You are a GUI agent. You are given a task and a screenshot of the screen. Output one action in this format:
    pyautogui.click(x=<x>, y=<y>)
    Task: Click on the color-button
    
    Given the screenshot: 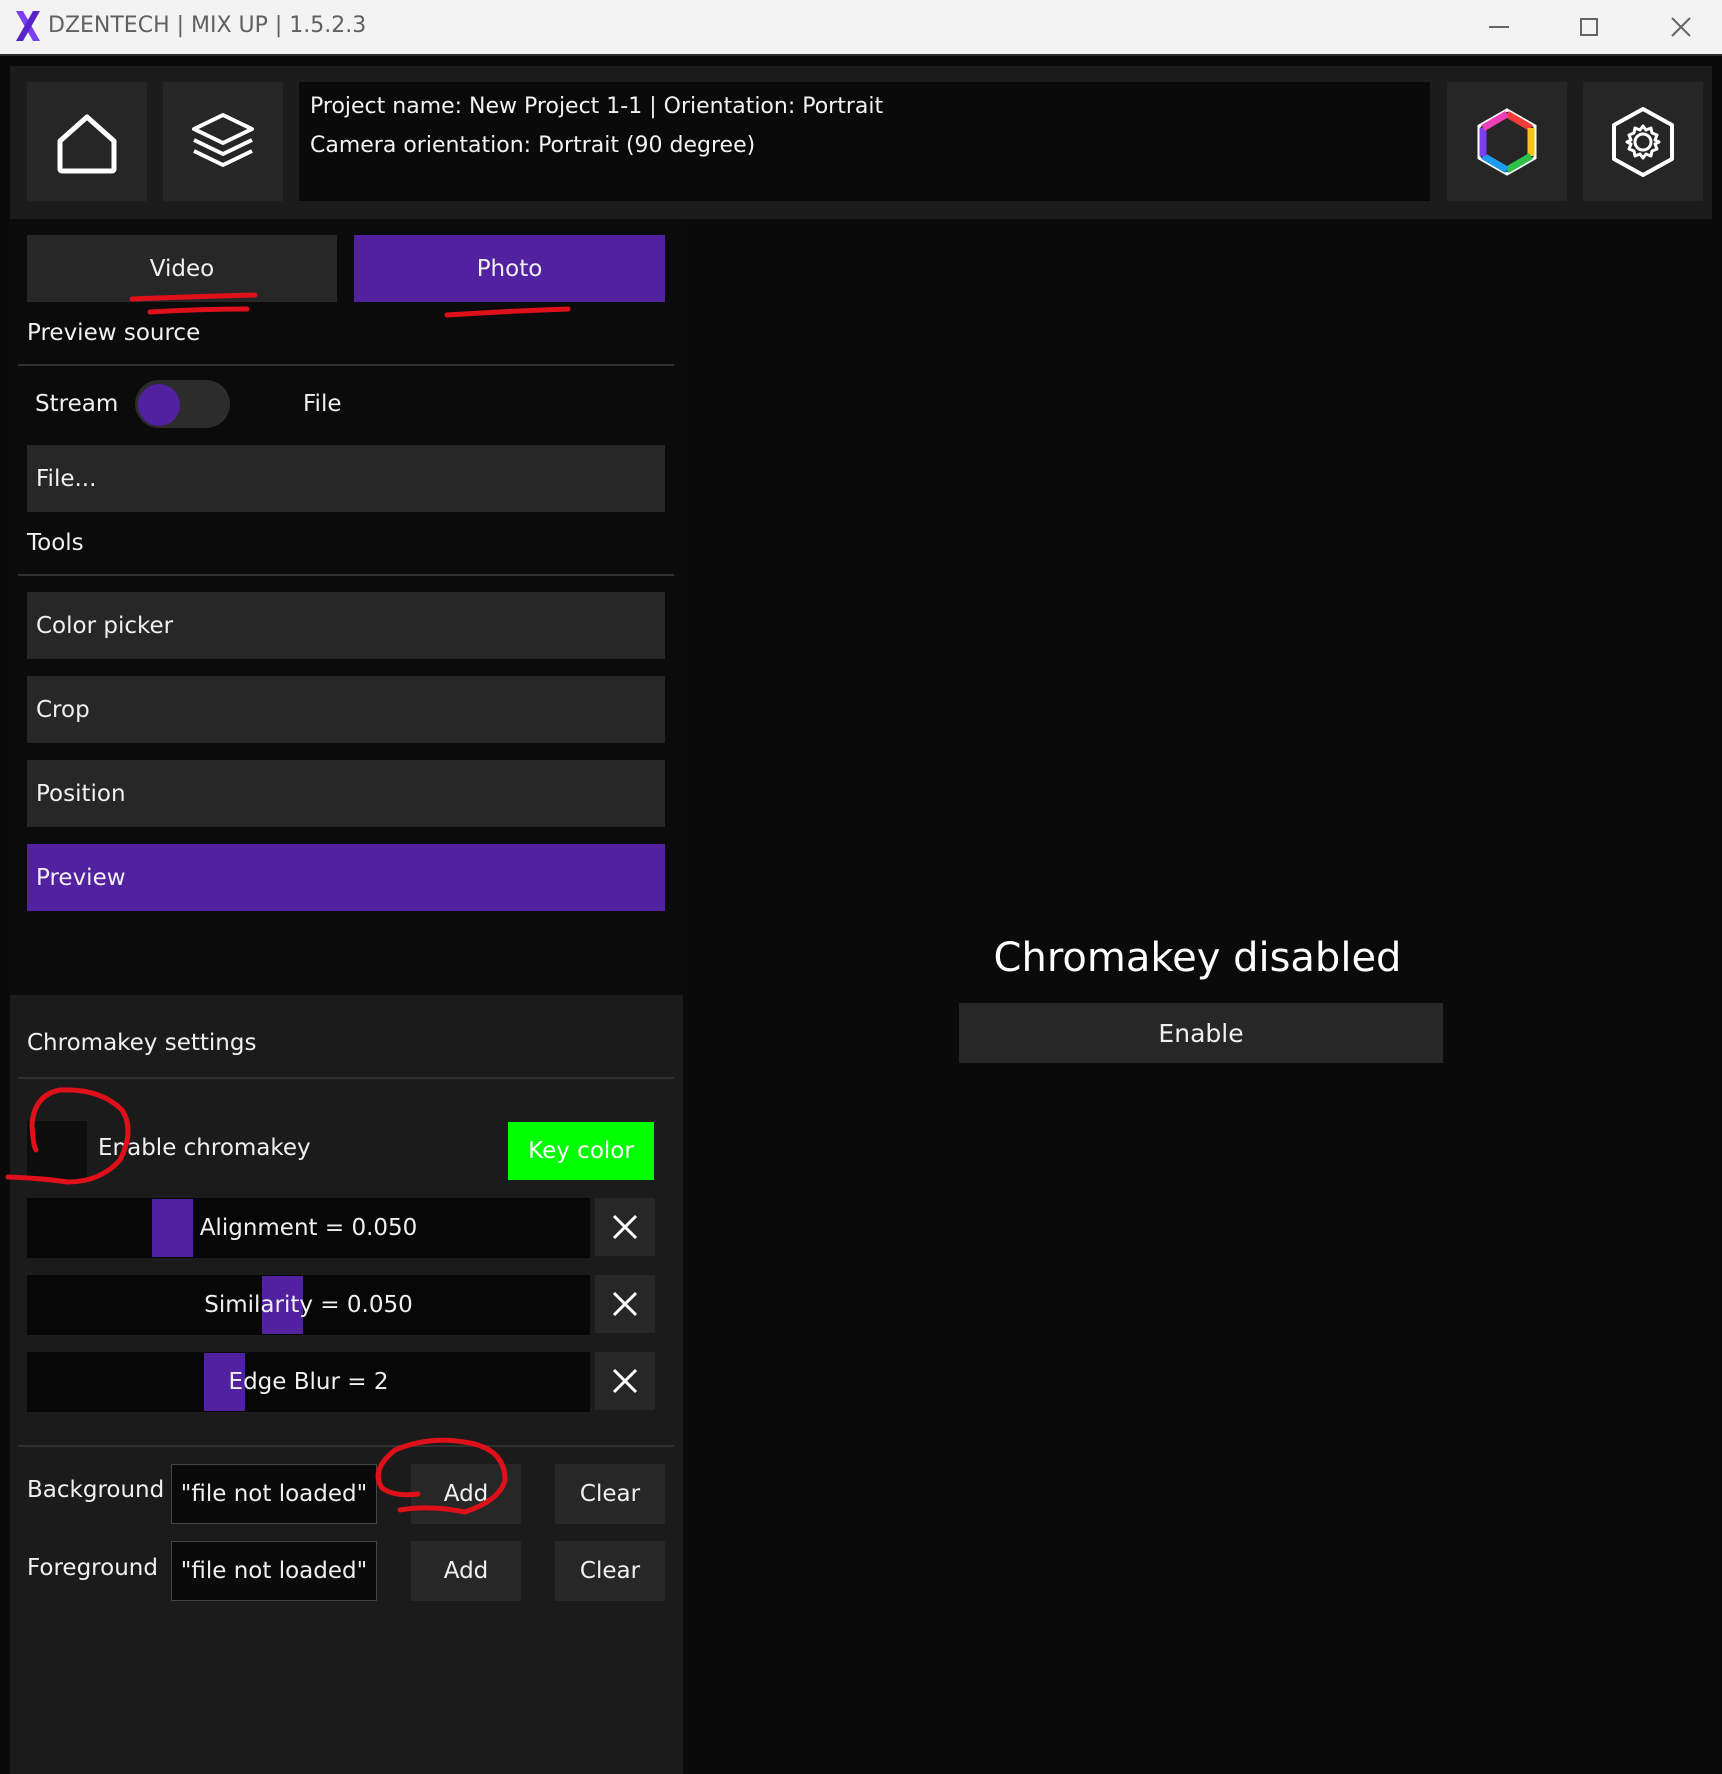 What is the action you would take?
    pyautogui.click(x=1507, y=141)
    